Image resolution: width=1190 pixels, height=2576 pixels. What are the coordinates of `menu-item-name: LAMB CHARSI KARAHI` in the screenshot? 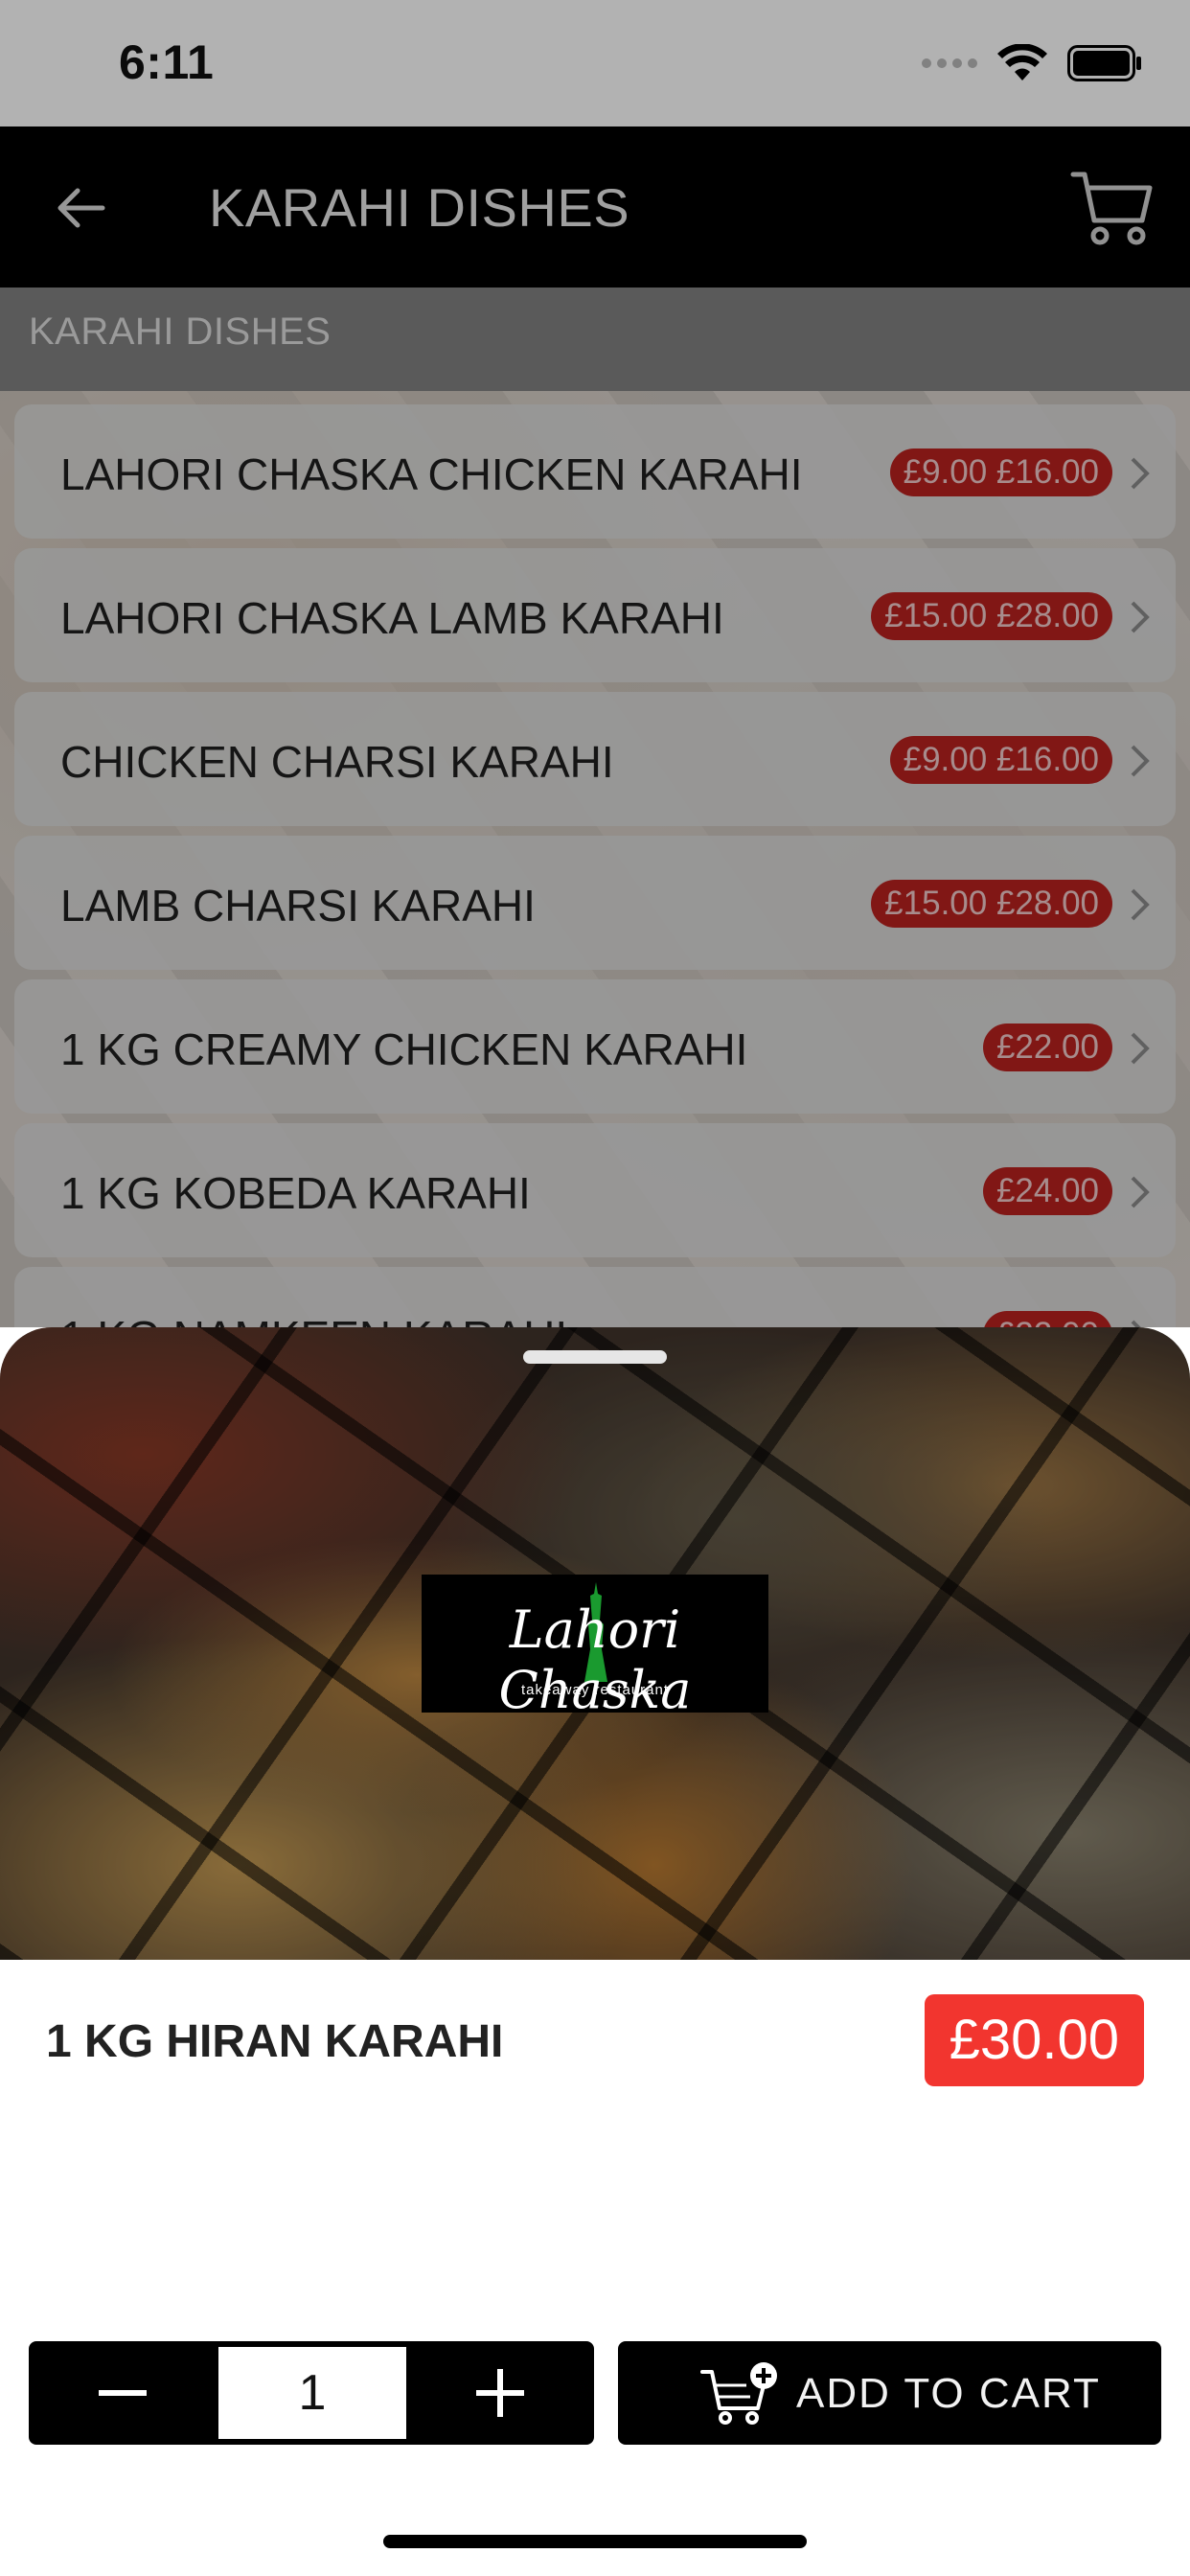 It's located at (298, 906).